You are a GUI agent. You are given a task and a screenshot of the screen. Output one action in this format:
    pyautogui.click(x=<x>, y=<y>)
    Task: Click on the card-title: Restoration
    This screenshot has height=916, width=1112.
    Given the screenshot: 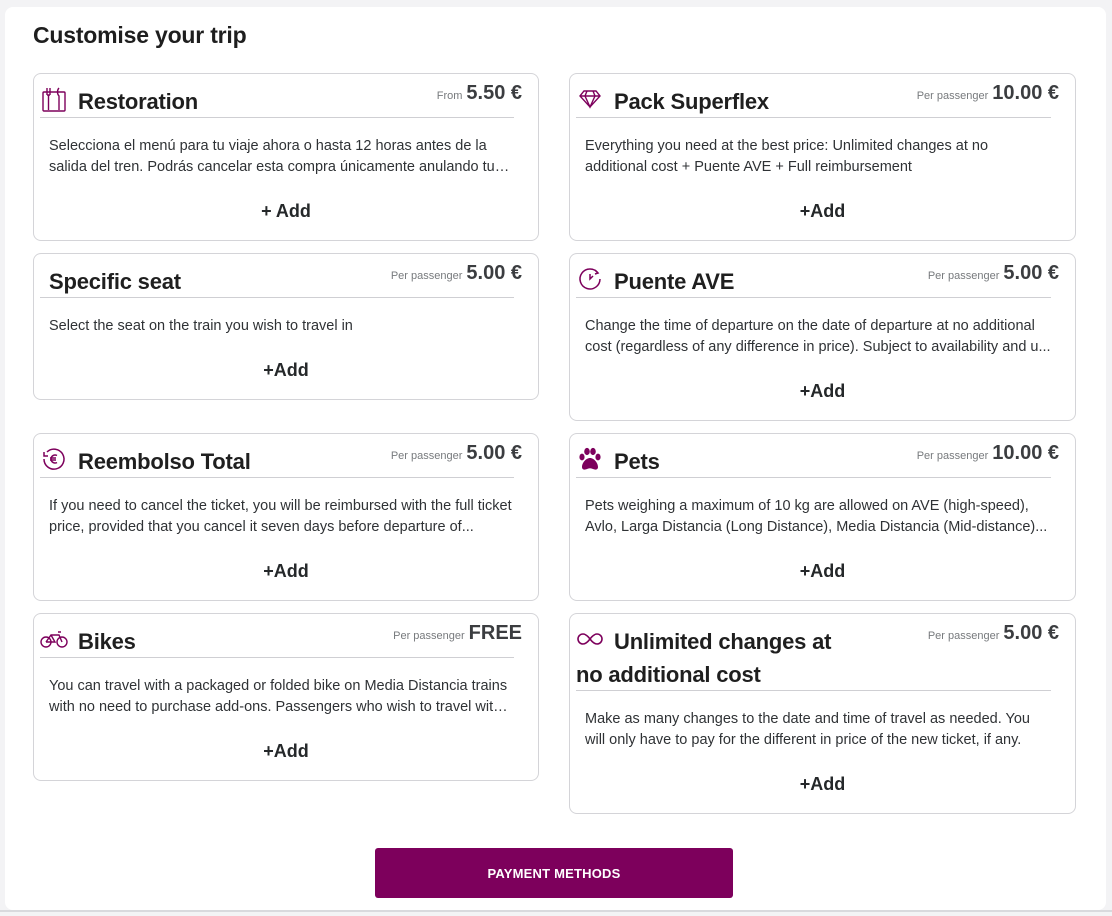 What is the action you would take?
    pyautogui.click(x=138, y=101)
    